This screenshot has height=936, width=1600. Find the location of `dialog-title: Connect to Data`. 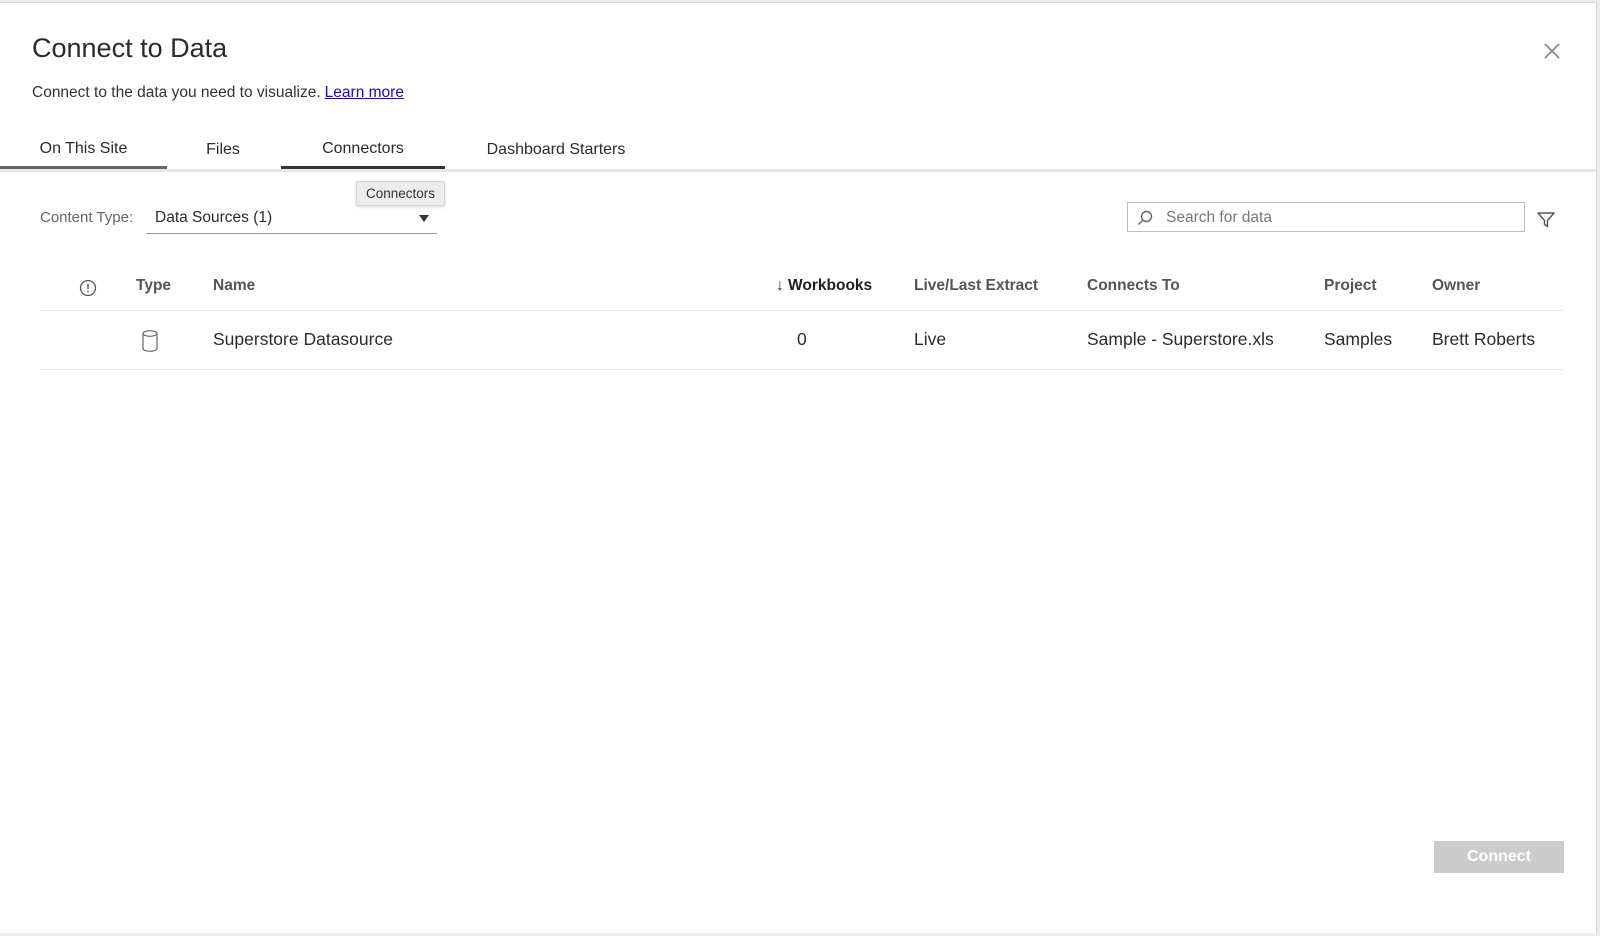

dialog-title: Connect to Data is located at coordinates (130, 48).